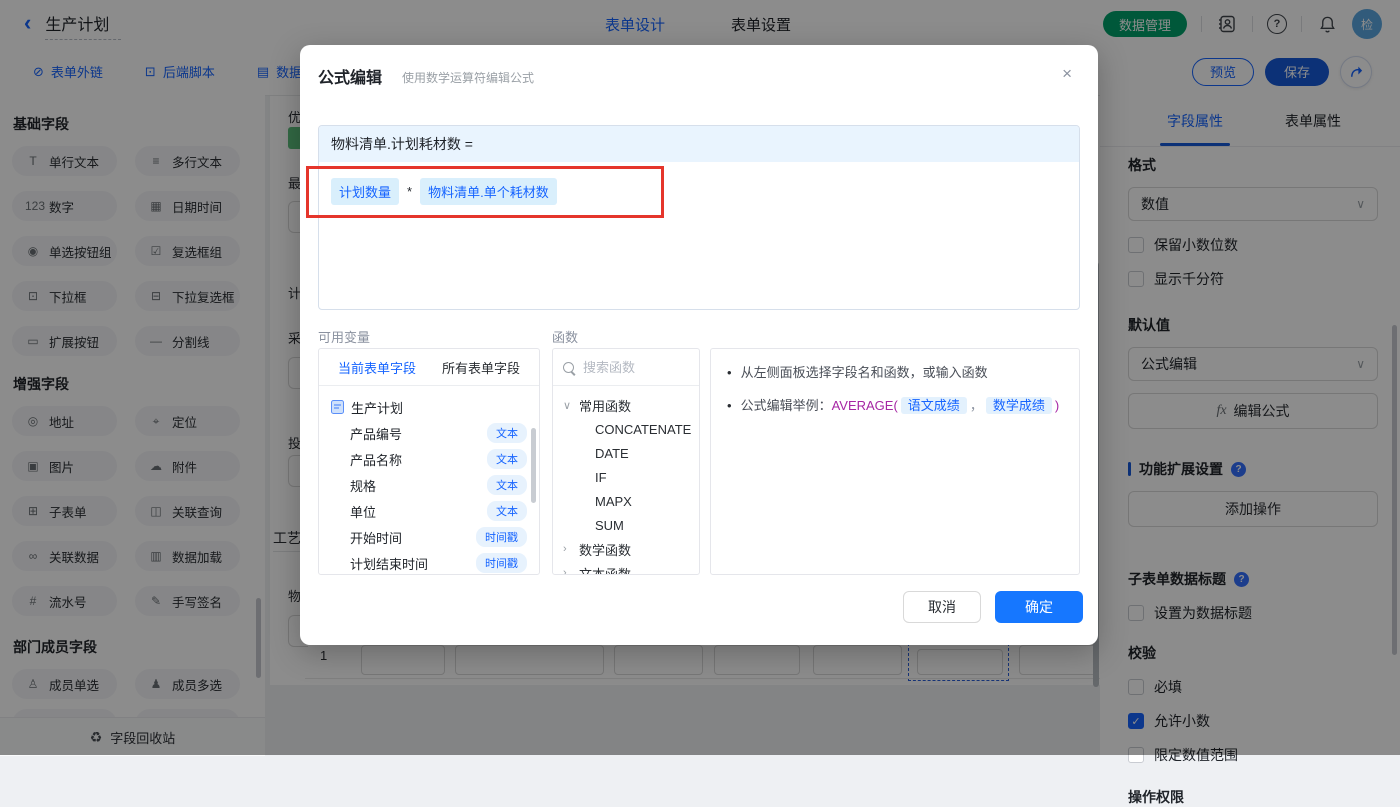  What do you see at coordinates (605, 570) in the screenshot?
I see `function-name: 文本函数` at bounding box center [605, 570].